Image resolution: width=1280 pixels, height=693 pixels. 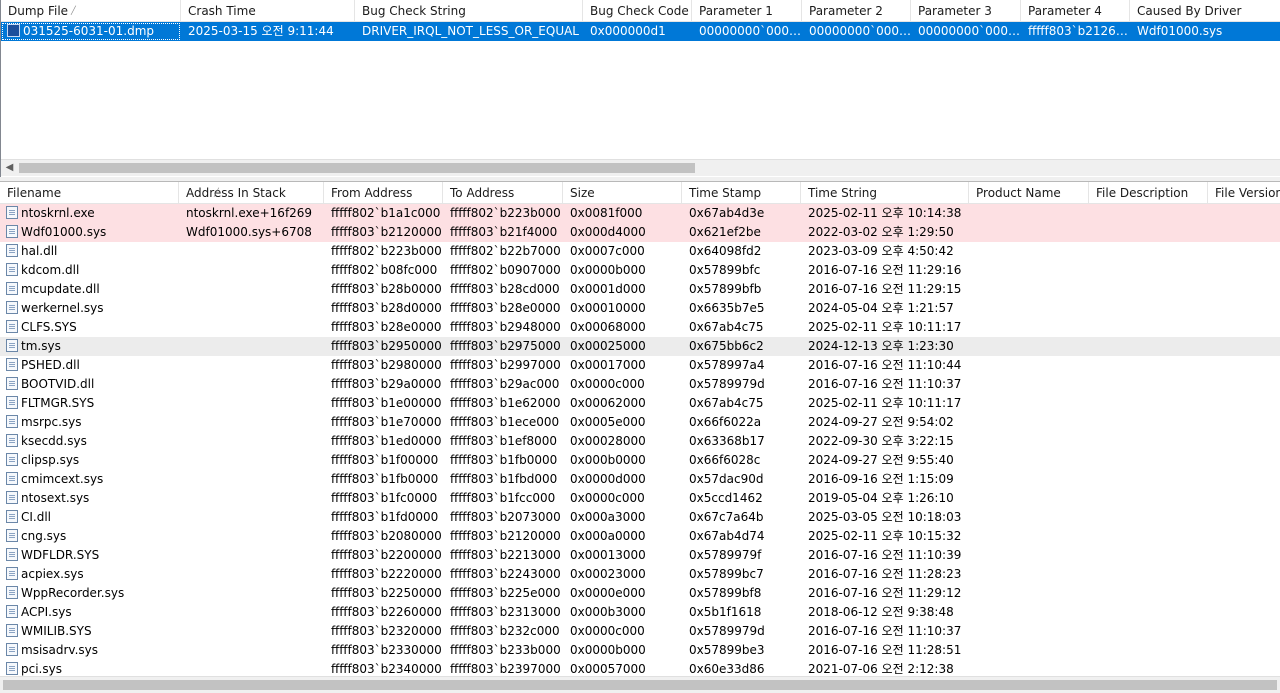 I want to click on top-col-bug-check-code: Bug Check Code, so click(x=637, y=11).